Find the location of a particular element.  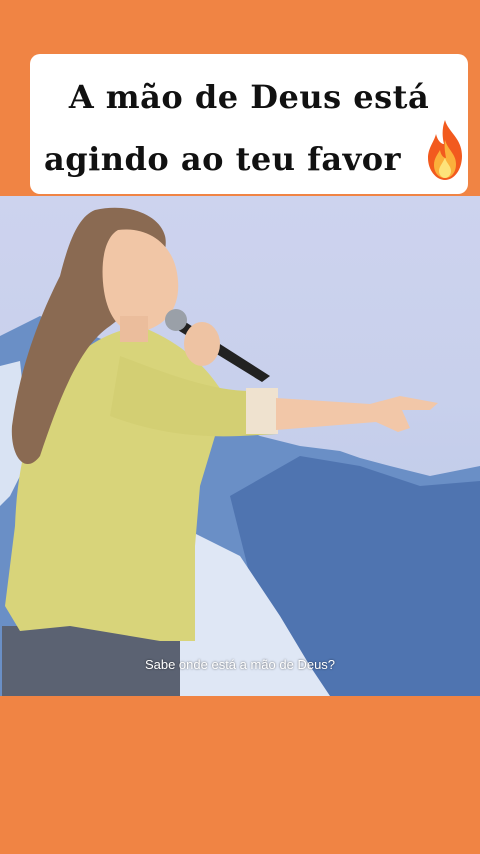

mic-hand is located at coordinates (202, 344).